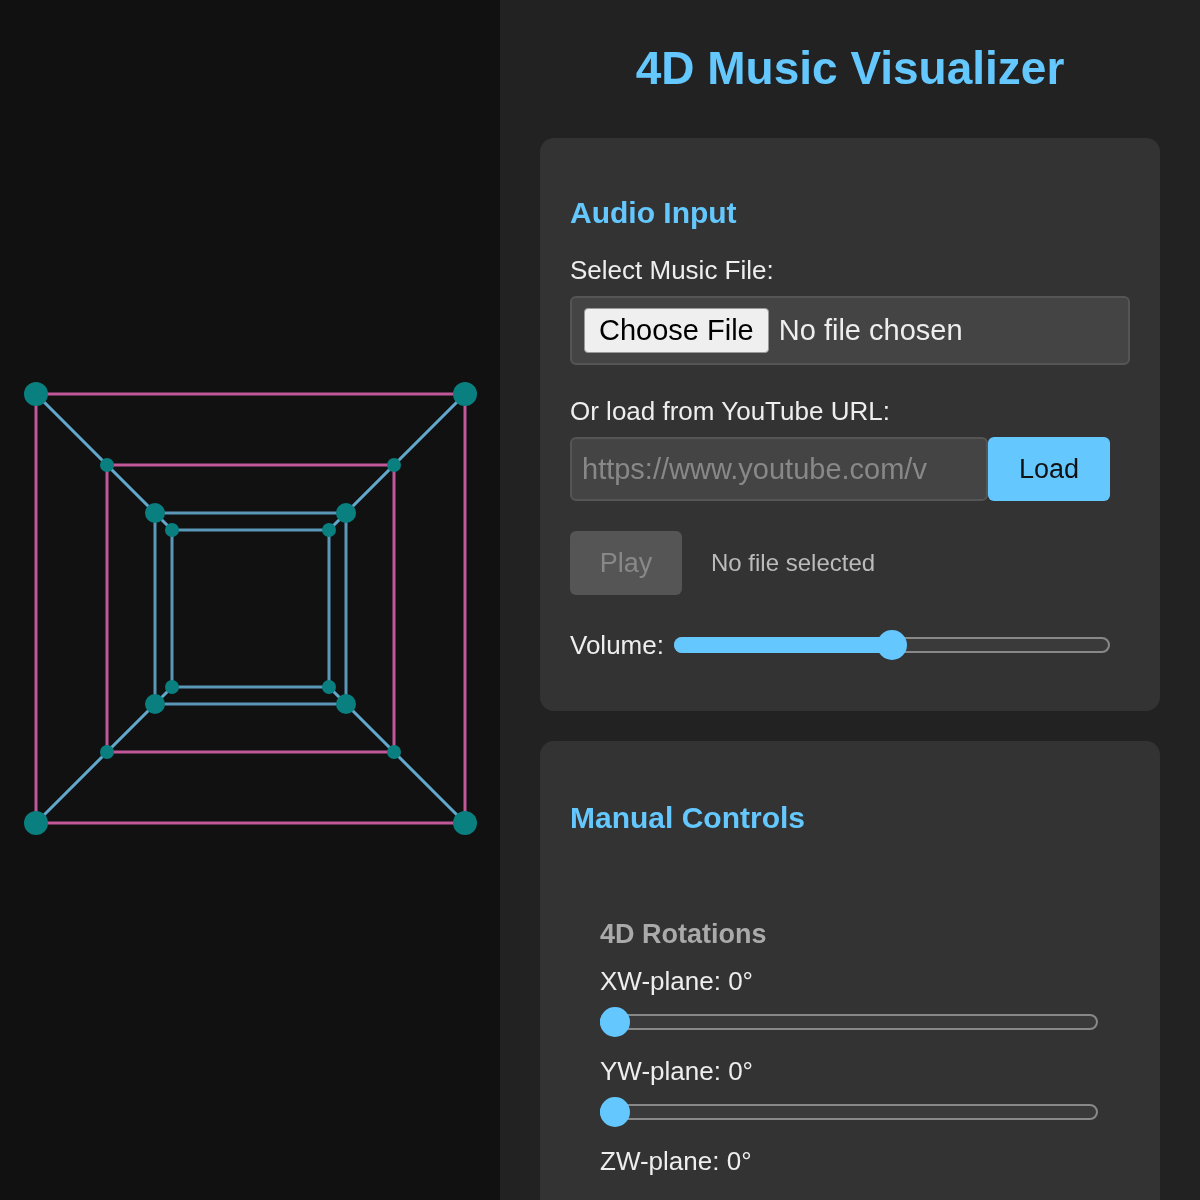 This screenshot has width=1200, height=1200. What do you see at coordinates (850, 68) in the screenshot?
I see `app-title: 4D Music Visualizer` at bounding box center [850, 68].